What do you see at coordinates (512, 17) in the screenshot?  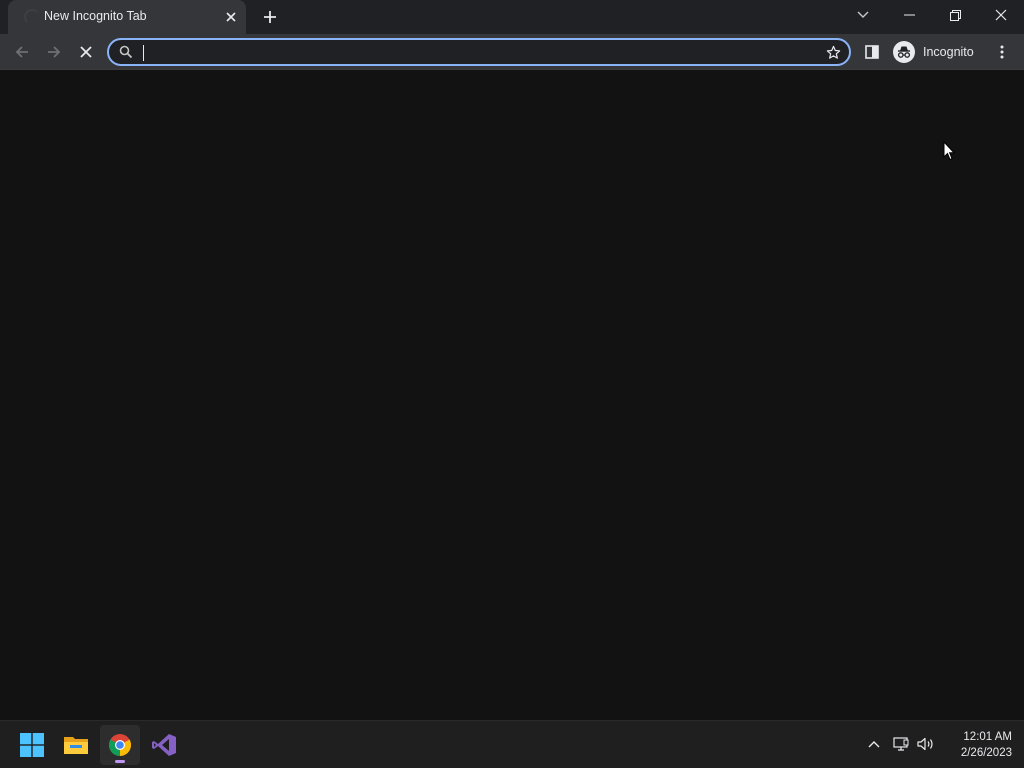 I see `title-bar: New Incognito Tab` at bounding box center [512, 17].